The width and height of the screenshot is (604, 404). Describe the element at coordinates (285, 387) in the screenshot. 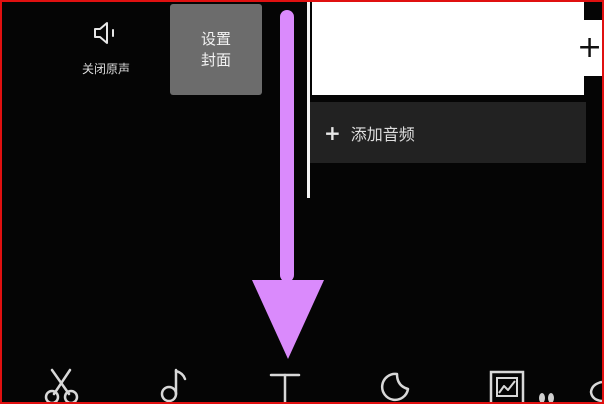

I see `text-icon` at that location.